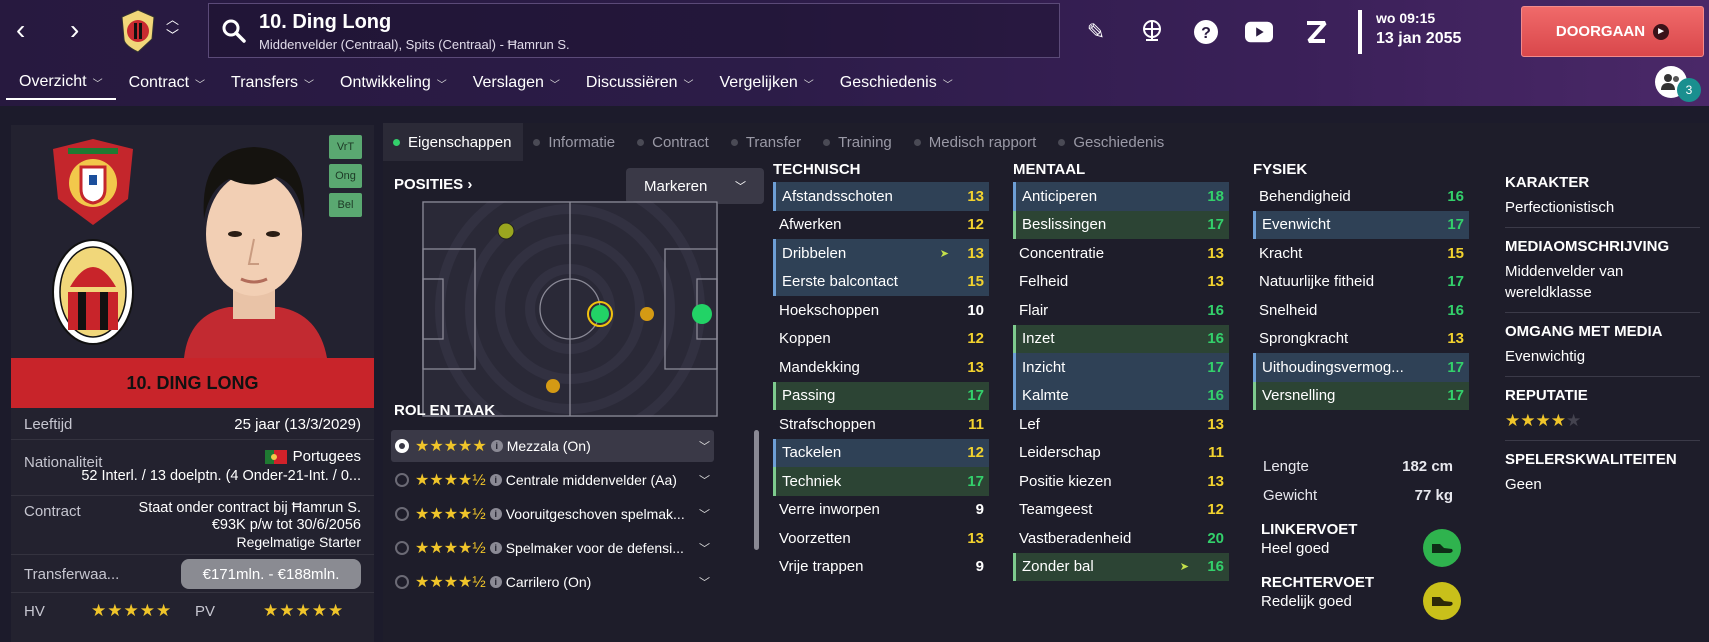 This screenshot has width=1709, height=642. I want to click on attr-felheid: Felheid 13, so click(1121, 282).